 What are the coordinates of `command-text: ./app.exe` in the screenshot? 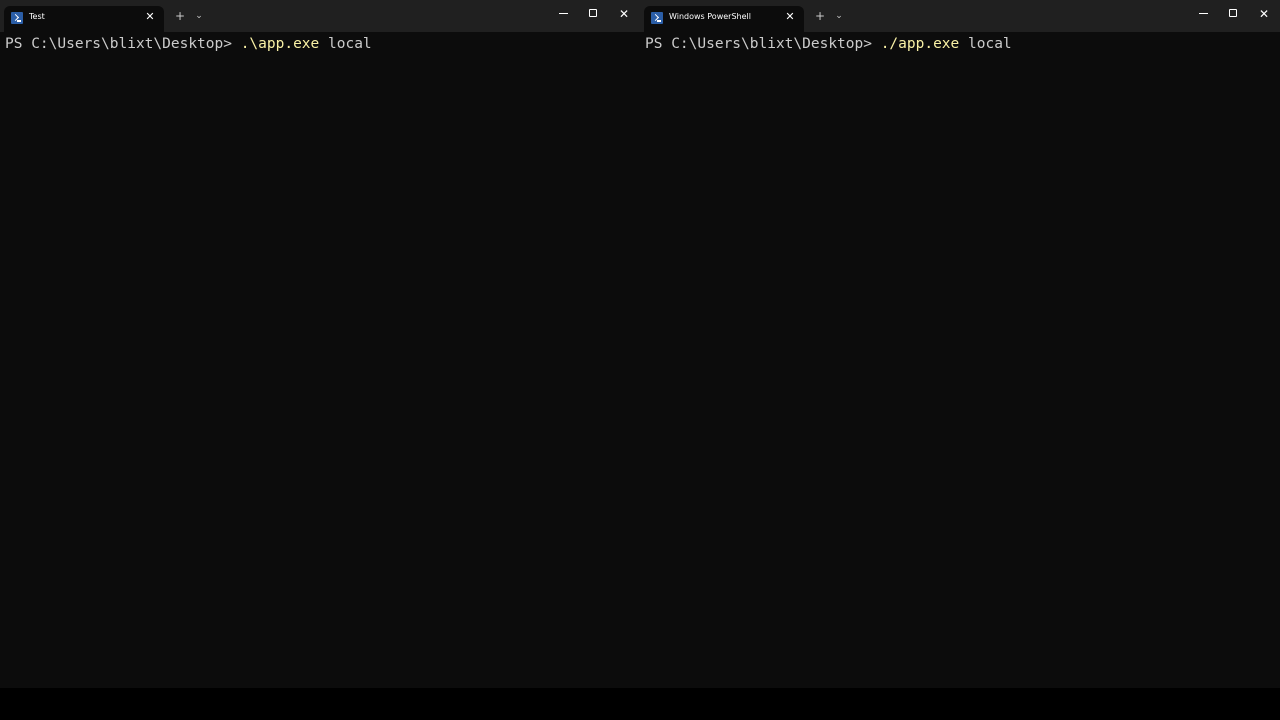 It's located at (920, 44).